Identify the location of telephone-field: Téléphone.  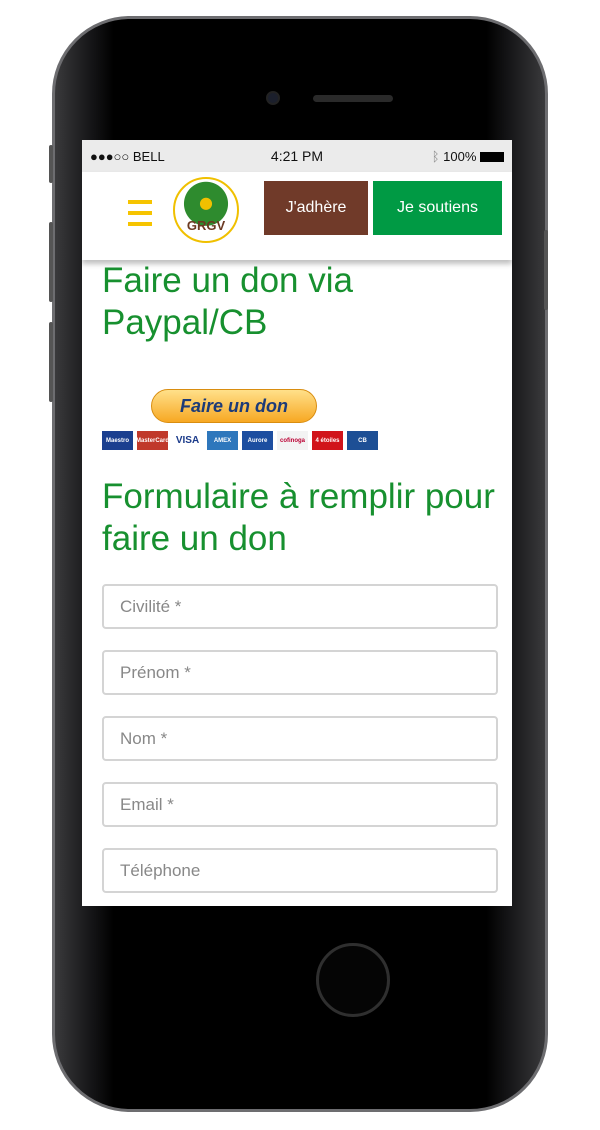
(300, 870).